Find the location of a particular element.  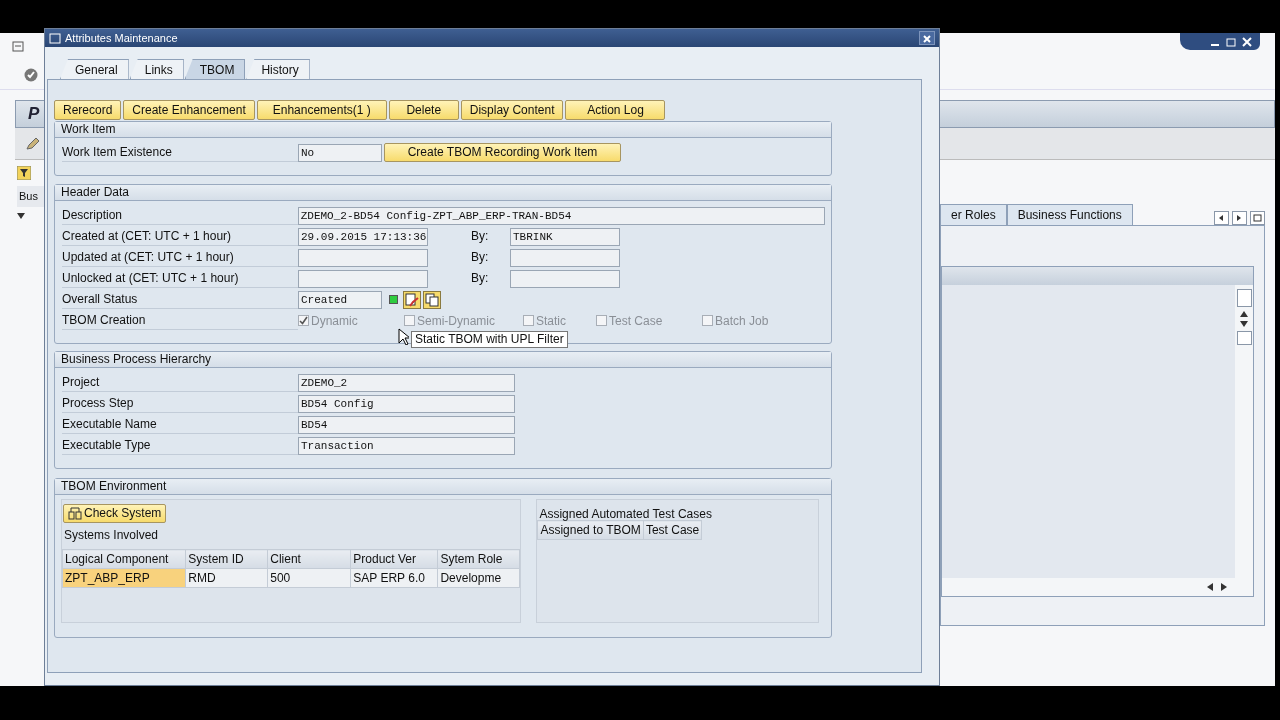

field-label: Description is located at coordinates (180, 215).